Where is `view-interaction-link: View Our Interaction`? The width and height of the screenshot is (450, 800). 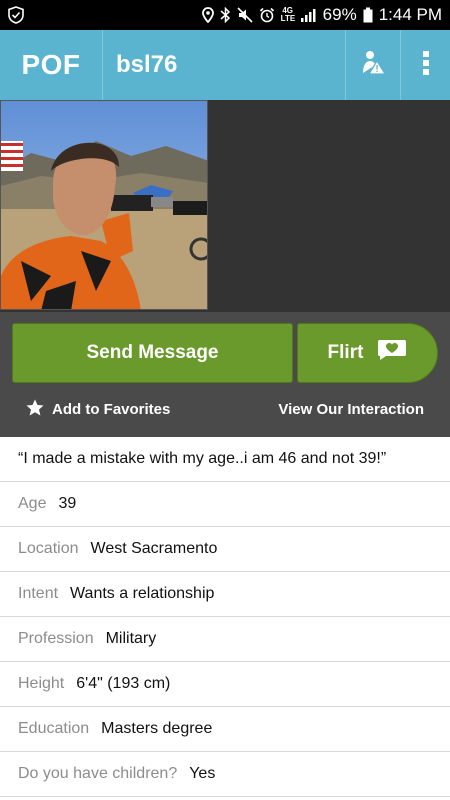 view-interaction-link: View Our Interaction is located at coordinates (351, 409).